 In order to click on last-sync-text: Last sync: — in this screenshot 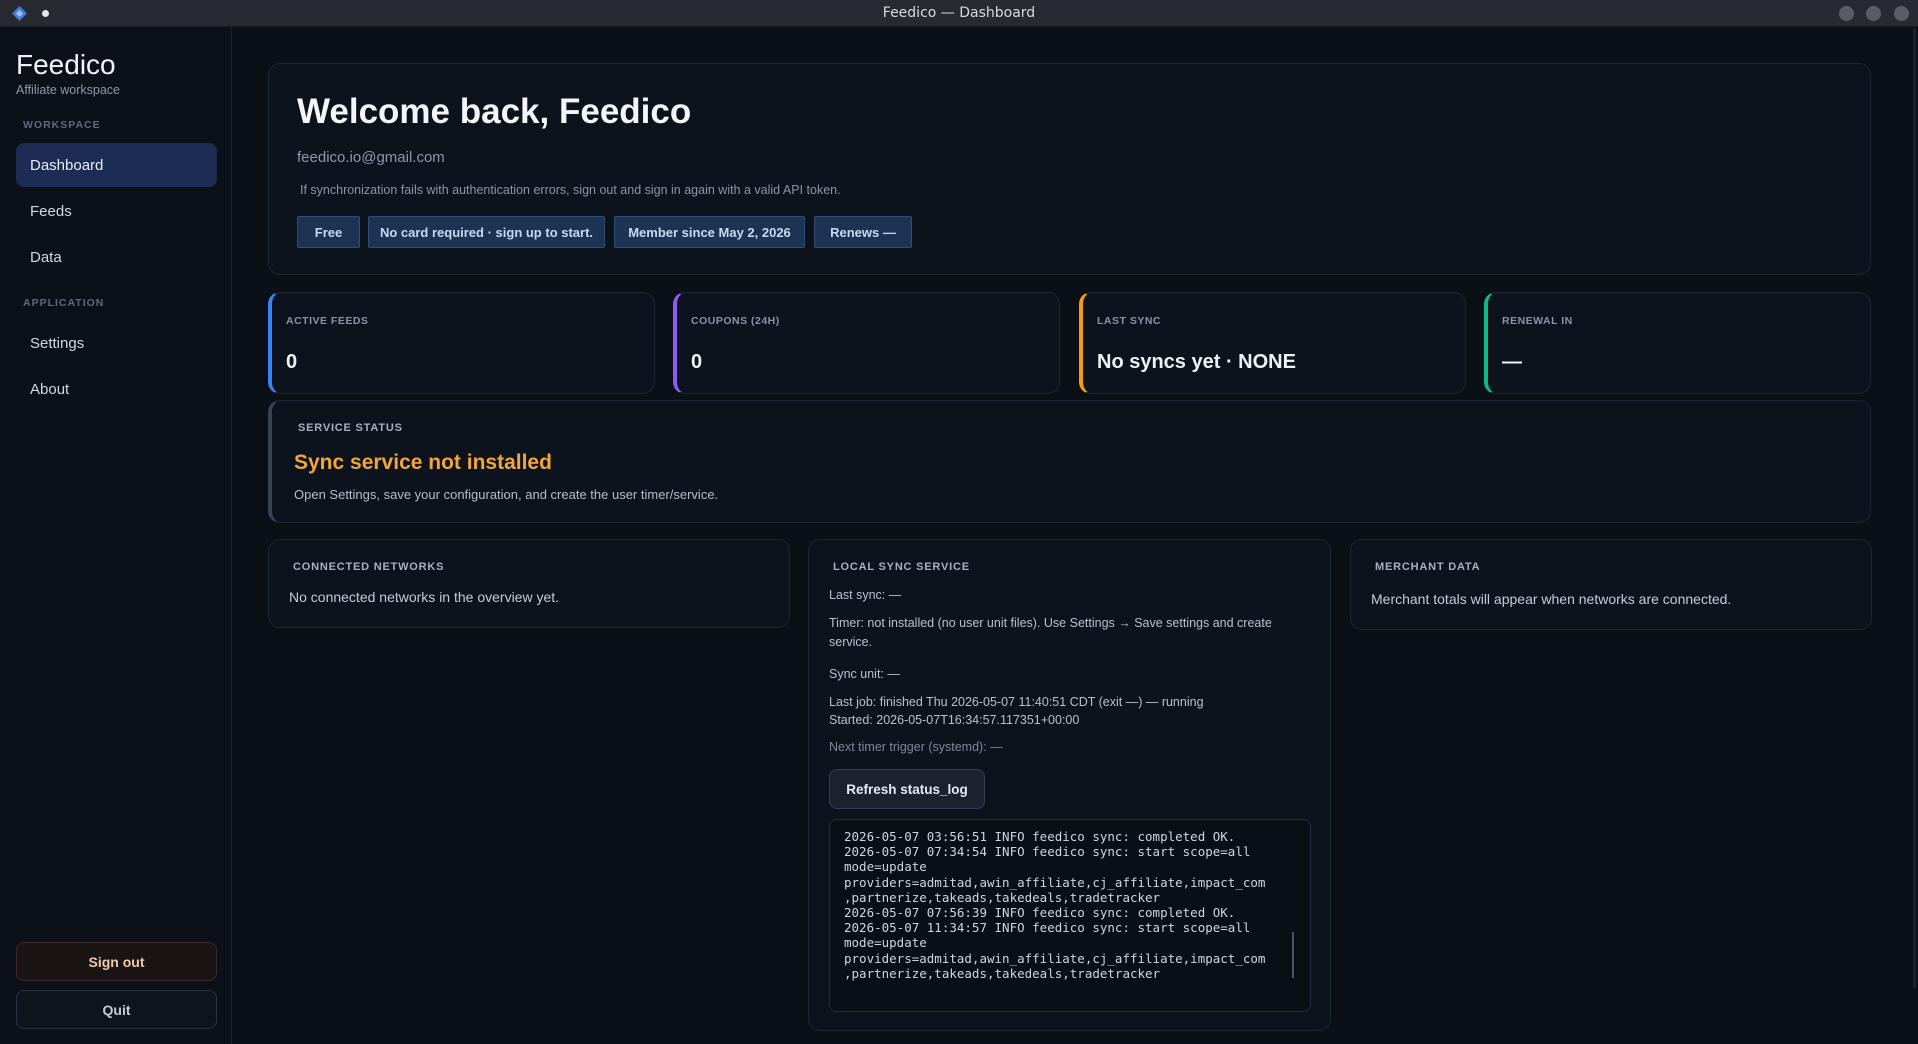, I will do `click(865, 595)`.